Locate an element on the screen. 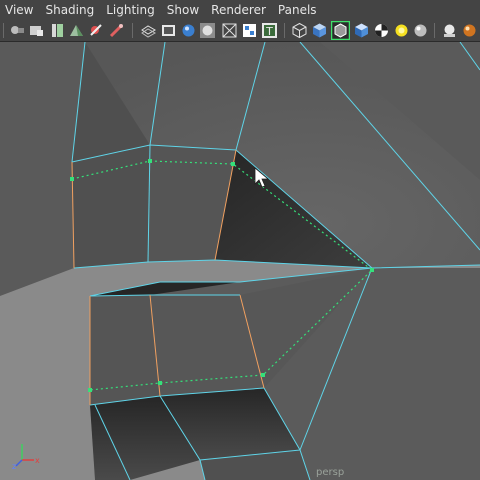 The height and width of the screenshot is (480, 480). flat-shade-icon is located at coordinates (207, 30).